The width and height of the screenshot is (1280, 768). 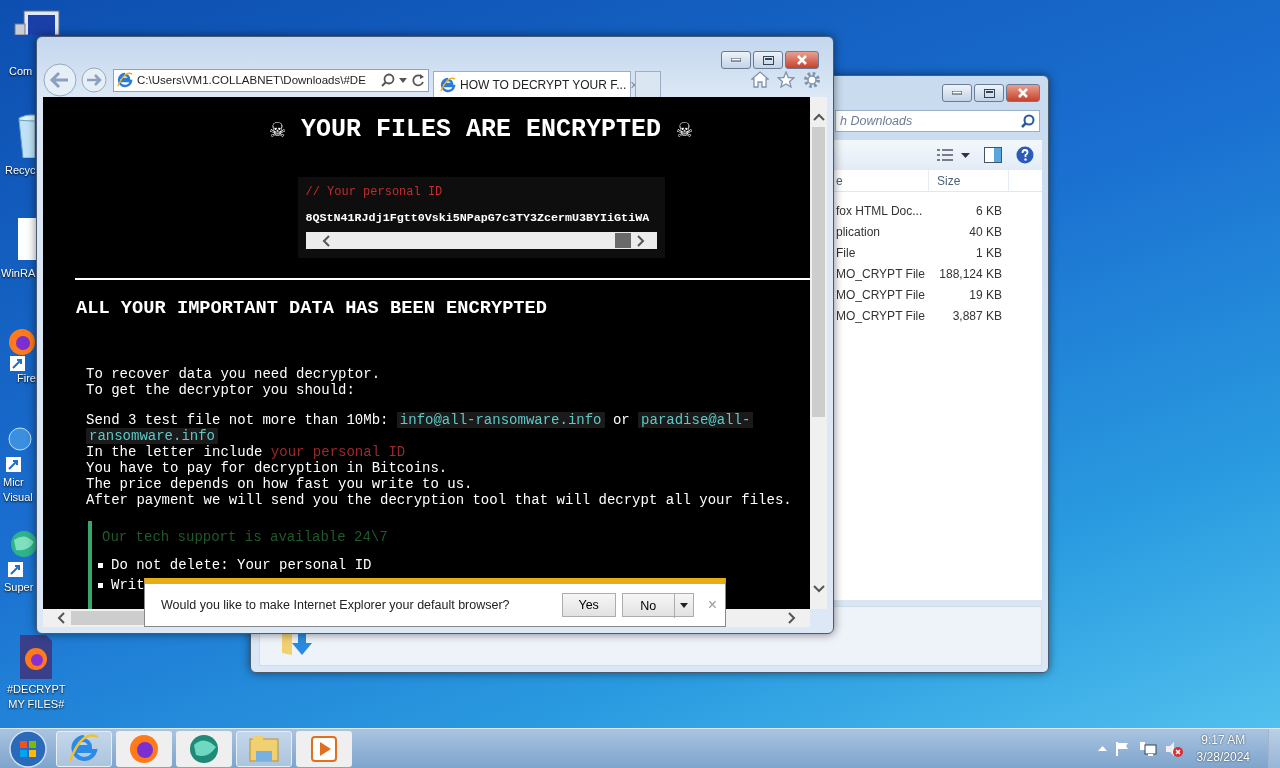 What do you see at coordinates (280, 484) in the screenshot?
I see `text-line: The price depends on how fast you write to us.` at bounding box center [280, 484].